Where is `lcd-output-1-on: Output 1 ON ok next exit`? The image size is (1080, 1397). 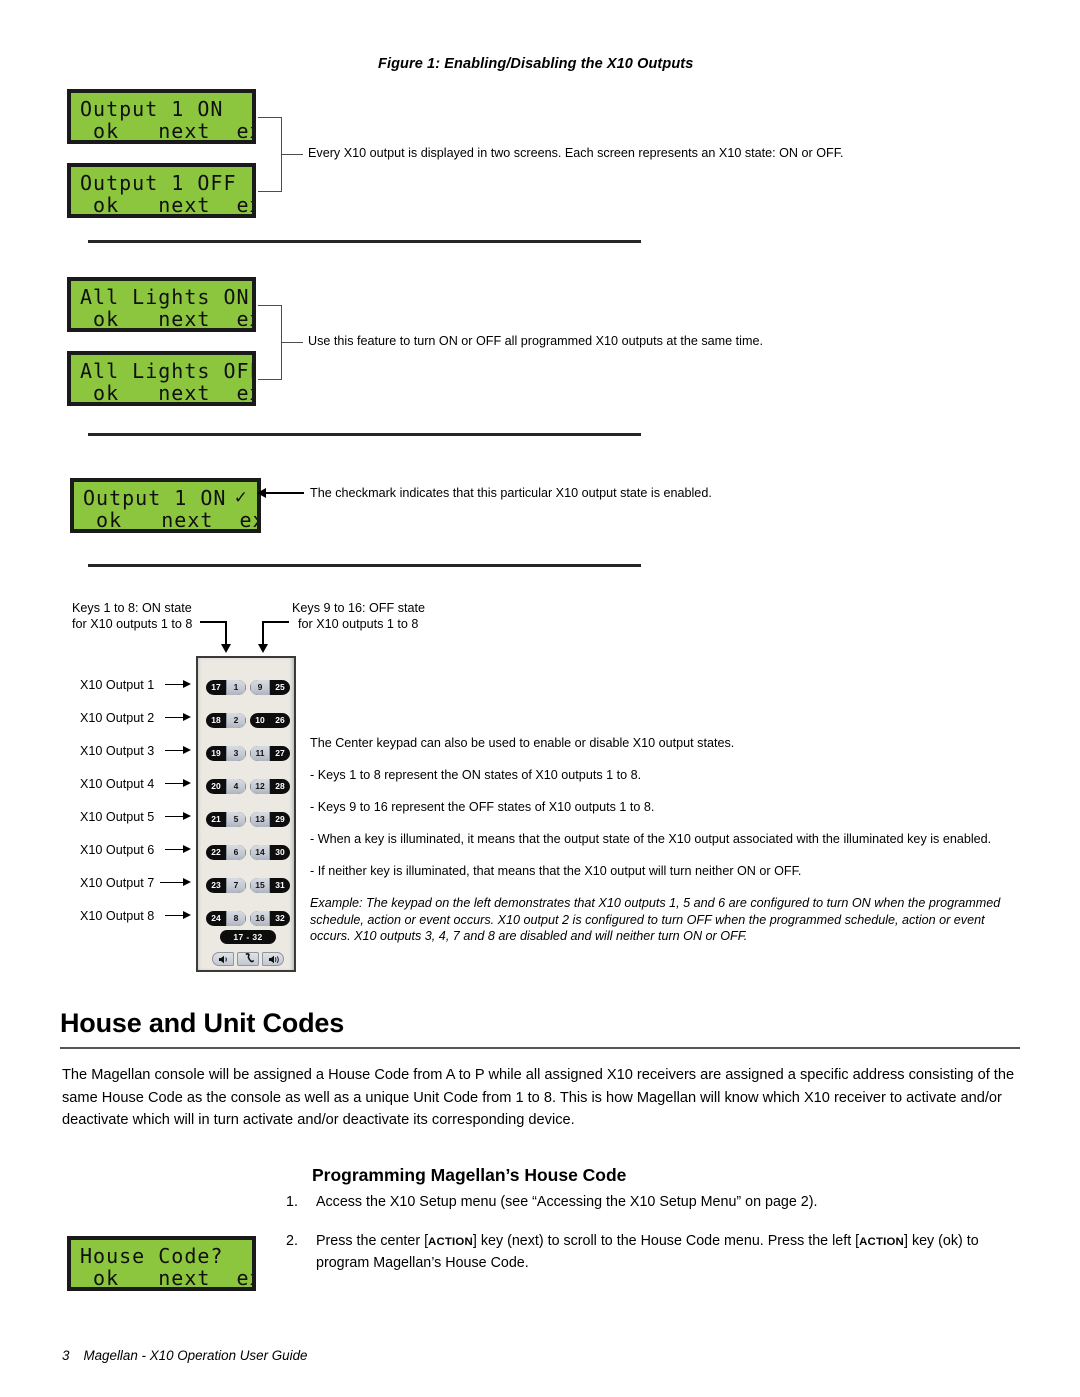 lcd-output-1-on: Output 1 ON ok next exit is located at coordinates (161, 116).